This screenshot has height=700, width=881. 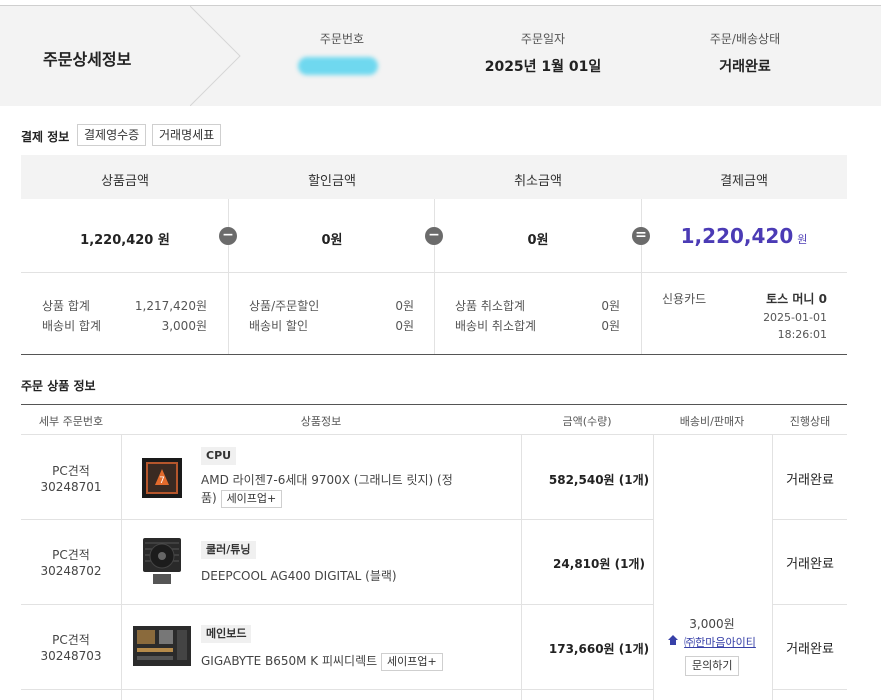 What do you see at coordinates (404, 326) in the screenshot?
I see `shipping-discount-value: 0원` at bounding box center [404, 326].